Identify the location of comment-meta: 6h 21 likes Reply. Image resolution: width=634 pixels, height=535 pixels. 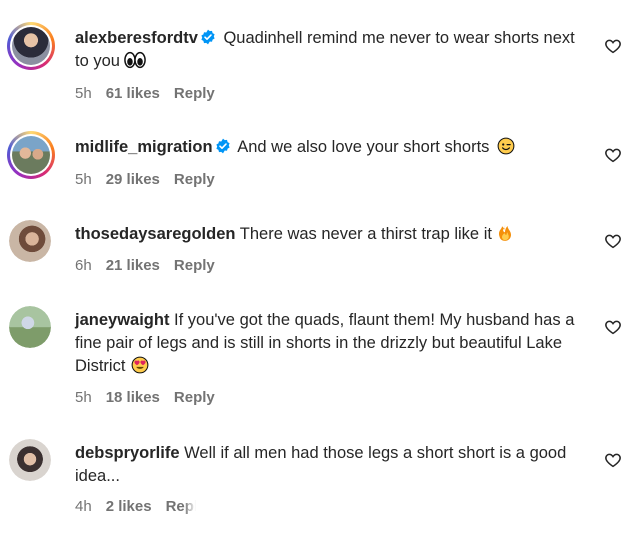
(152, 266).